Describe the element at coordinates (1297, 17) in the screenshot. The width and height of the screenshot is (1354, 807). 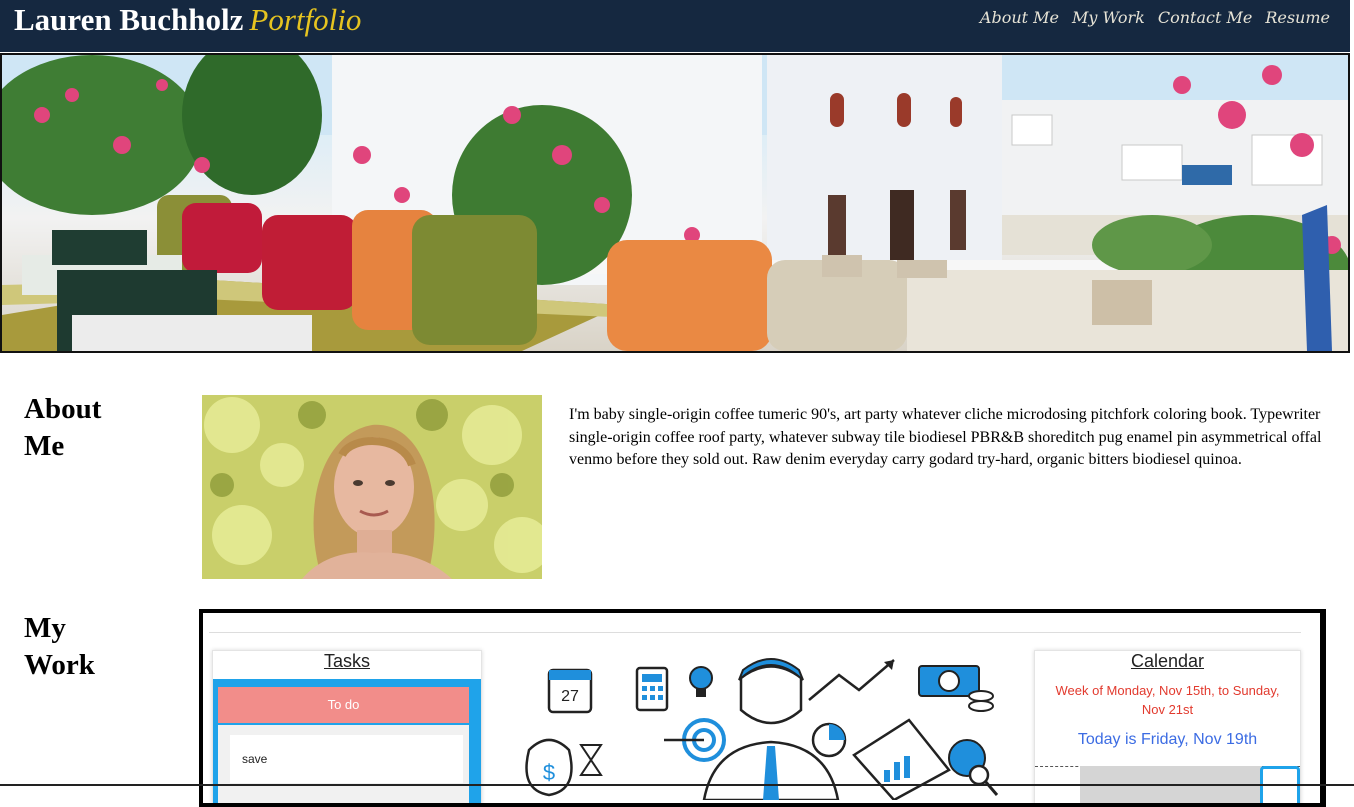
I see `nav-link-resume: Resume` at that location.